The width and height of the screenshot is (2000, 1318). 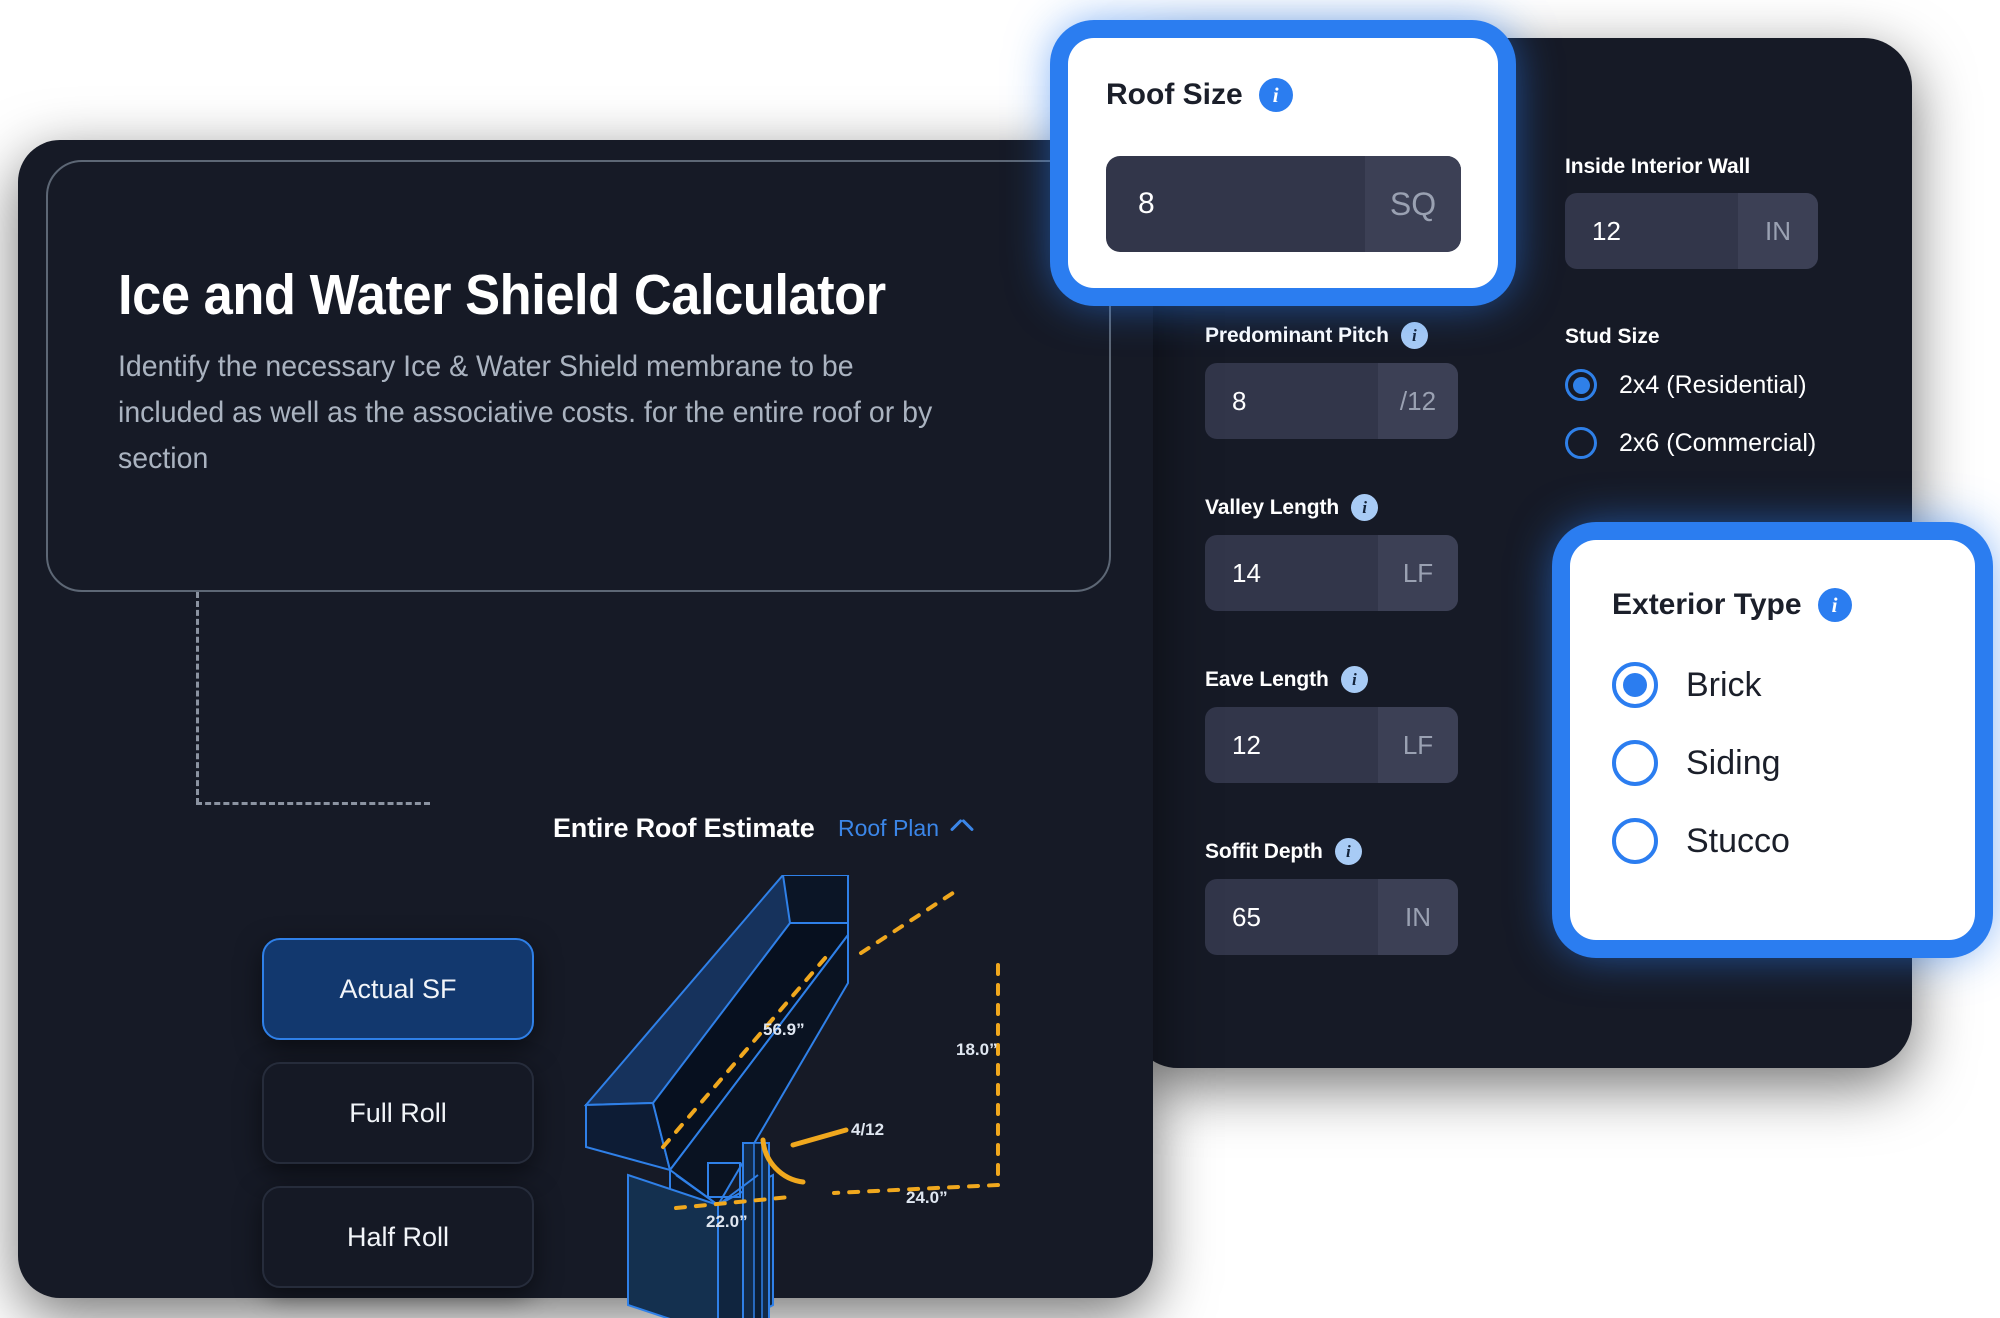 What do you see at coordinates (927, 1197) in the screenshot?
I see `dim-label-run: 24.0”` at bounding box center [927, 1197].